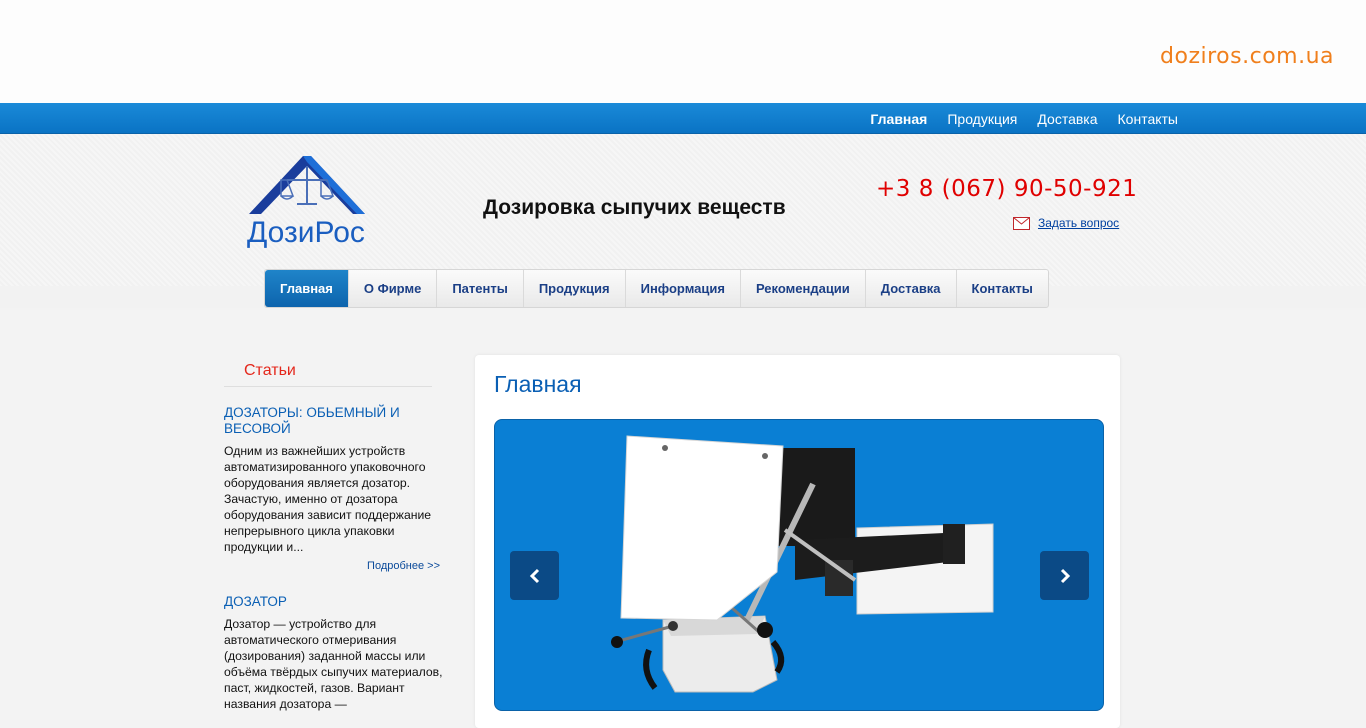 The image size is (1366, 728). What do you see at coordinates (335, 421) in the screenshot?
I see `article-title: ДОЗАТОРЫ: ОБЬЕМНЫЙ И ВЕСОВОЙ` at bounding box center [335, 421].